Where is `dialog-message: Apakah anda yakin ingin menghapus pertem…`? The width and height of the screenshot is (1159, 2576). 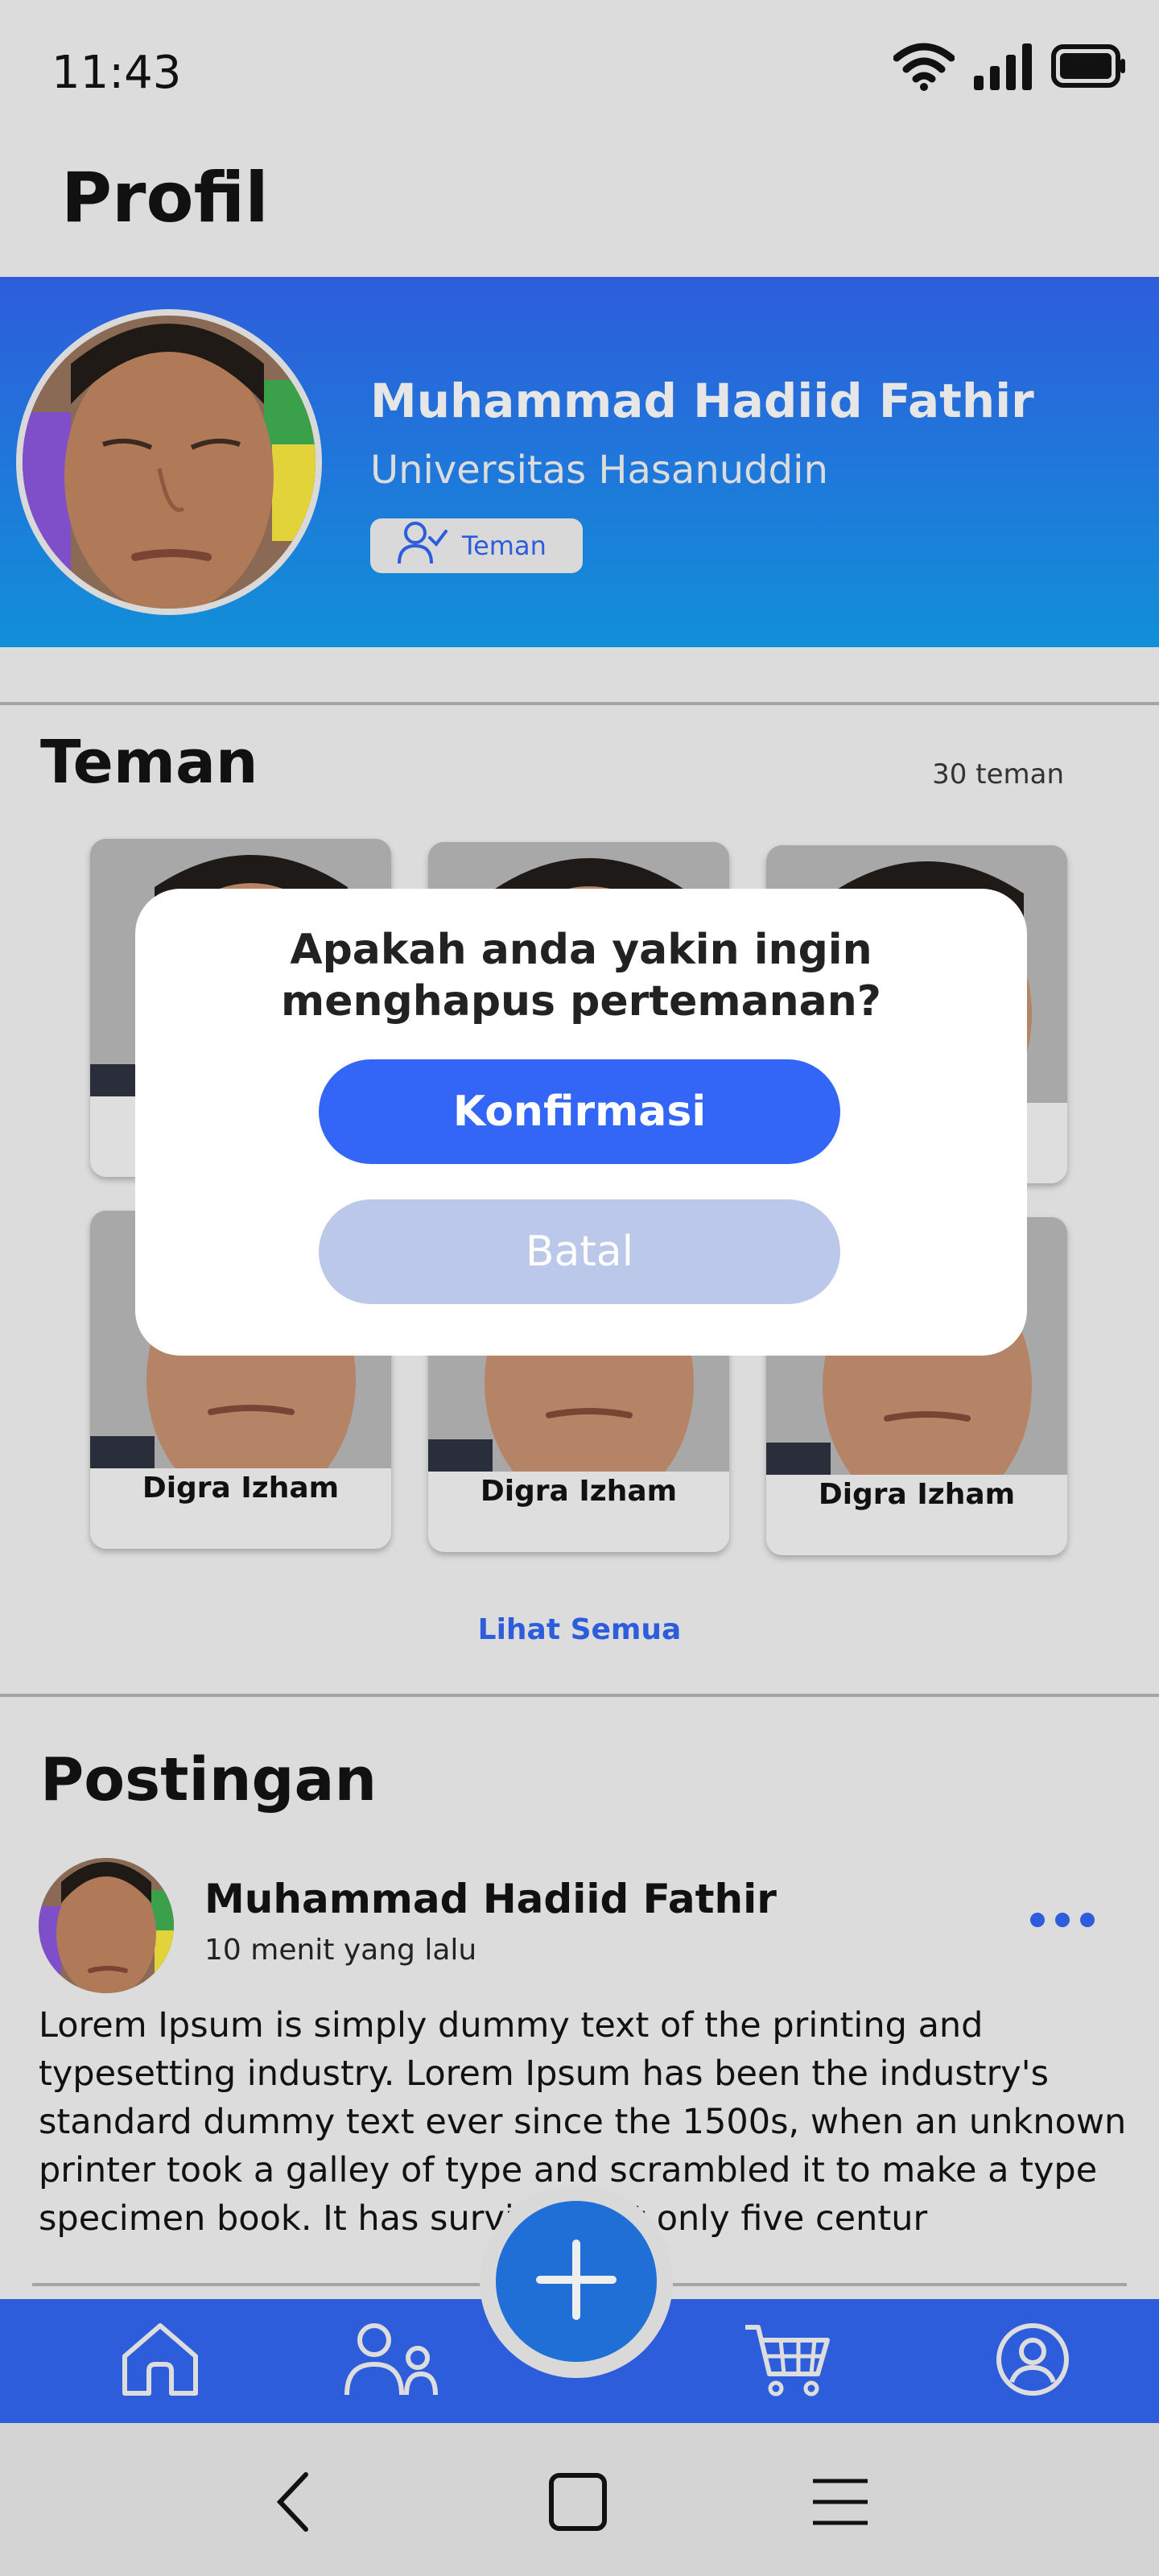 dialog-message: Apakah anda yakin ingin menghapus pertem… is located at coordinates (581, 976).